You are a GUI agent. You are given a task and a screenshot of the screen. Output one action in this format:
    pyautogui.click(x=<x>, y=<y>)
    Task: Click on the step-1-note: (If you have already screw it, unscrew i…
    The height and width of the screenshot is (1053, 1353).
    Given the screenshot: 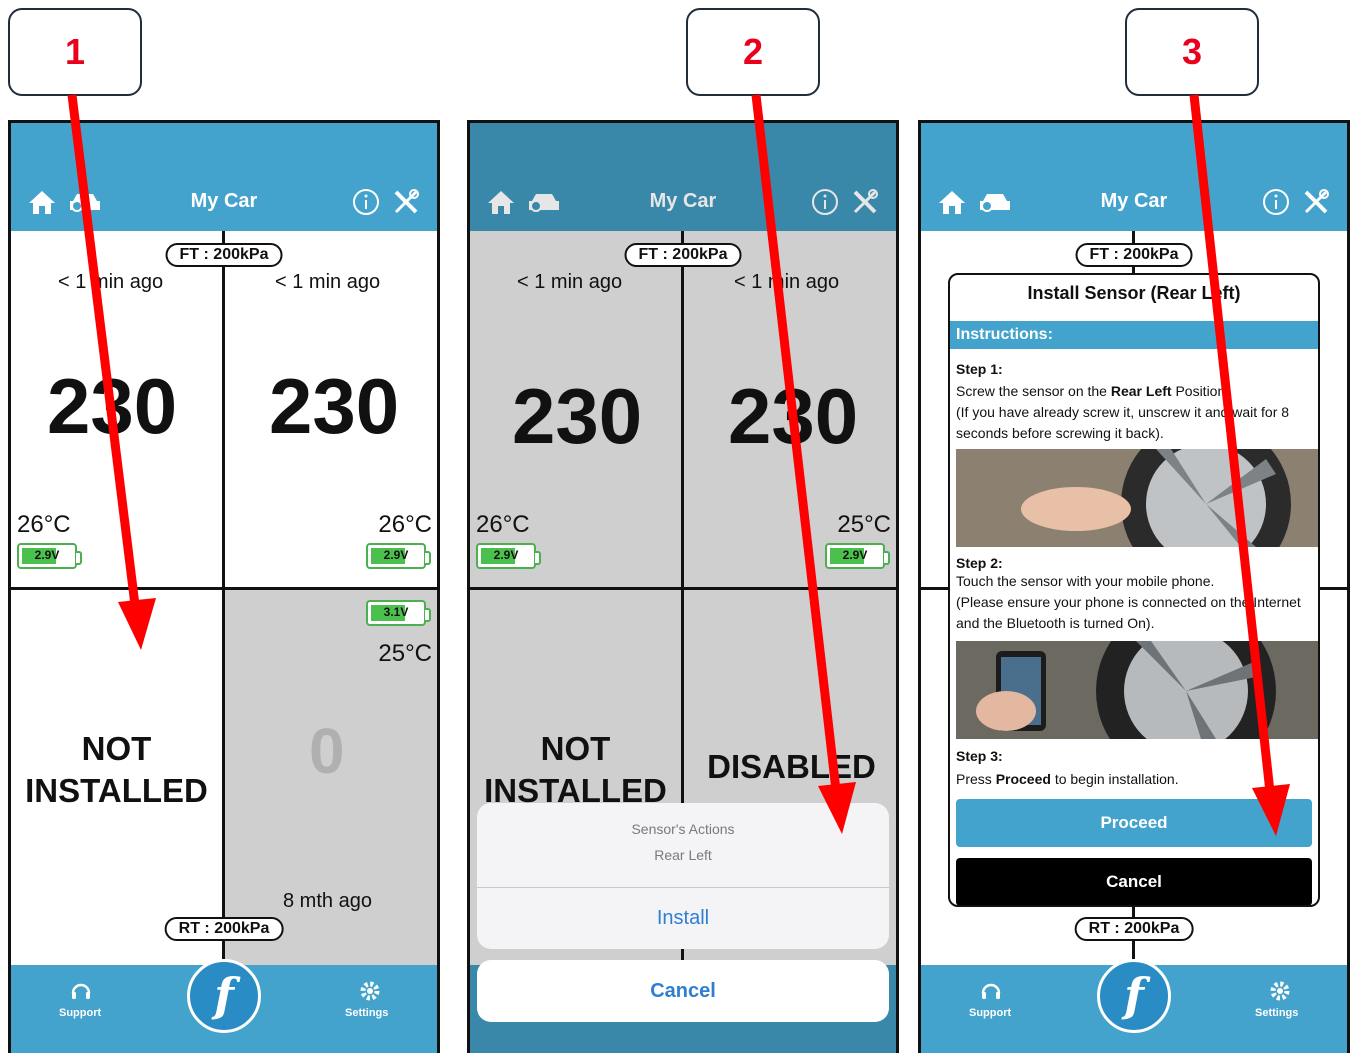 What is the action you would take?
    pyautogui.click(x=1123, y=422)
    